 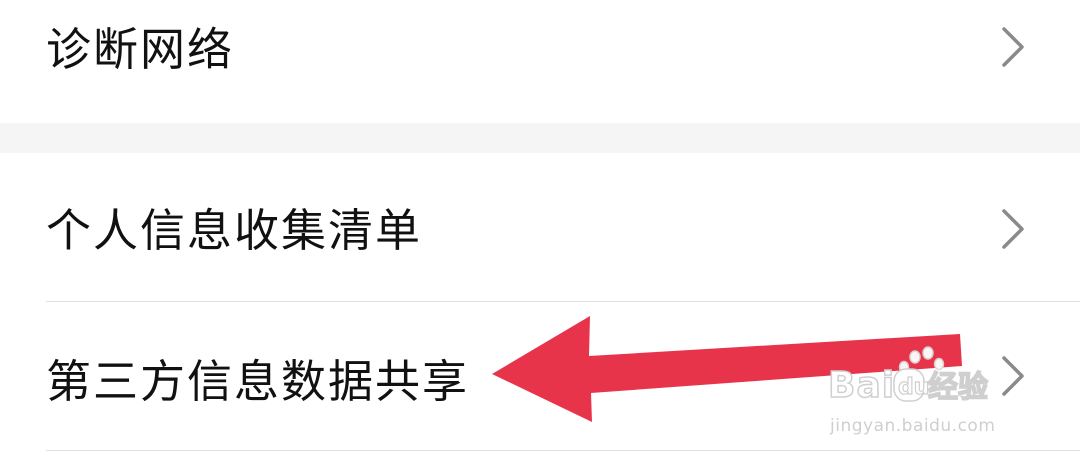 I want to click on settings-item-label: 第三方信息数据共享, so click(x=258, y=381).